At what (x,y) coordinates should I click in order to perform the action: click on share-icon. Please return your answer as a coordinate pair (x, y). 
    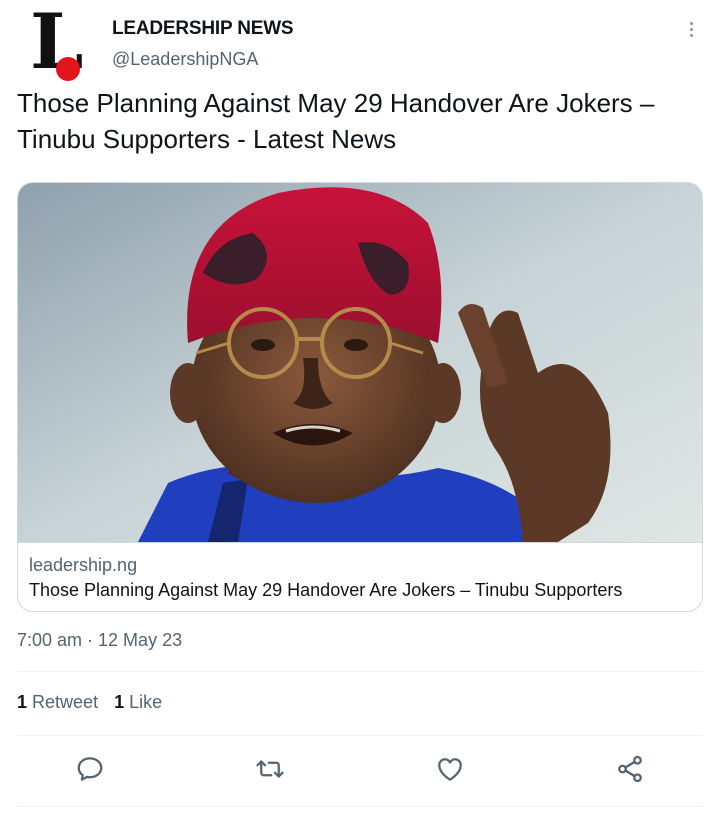
    Looking at the image, I should click on (630, 769).